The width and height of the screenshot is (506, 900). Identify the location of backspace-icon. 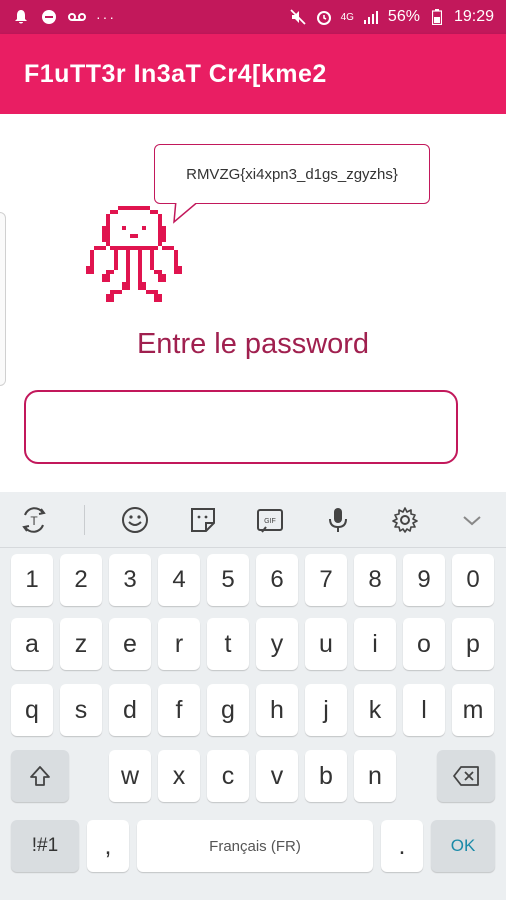
(466, 776).